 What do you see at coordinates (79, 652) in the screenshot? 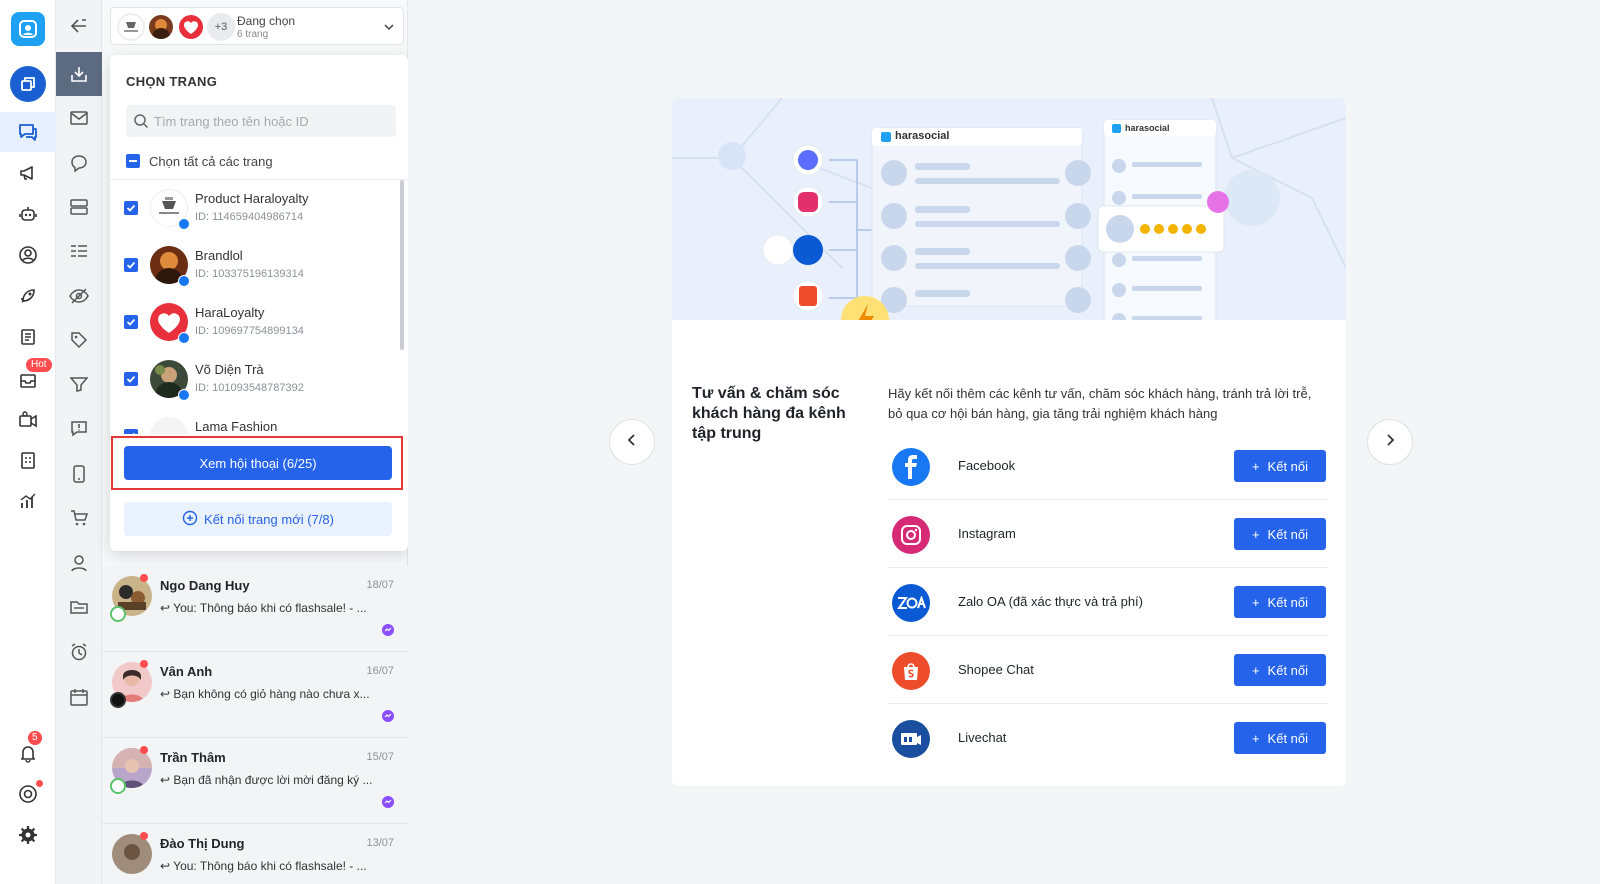
I see `alarm-clock-icon` at bounding box center [79, 652].